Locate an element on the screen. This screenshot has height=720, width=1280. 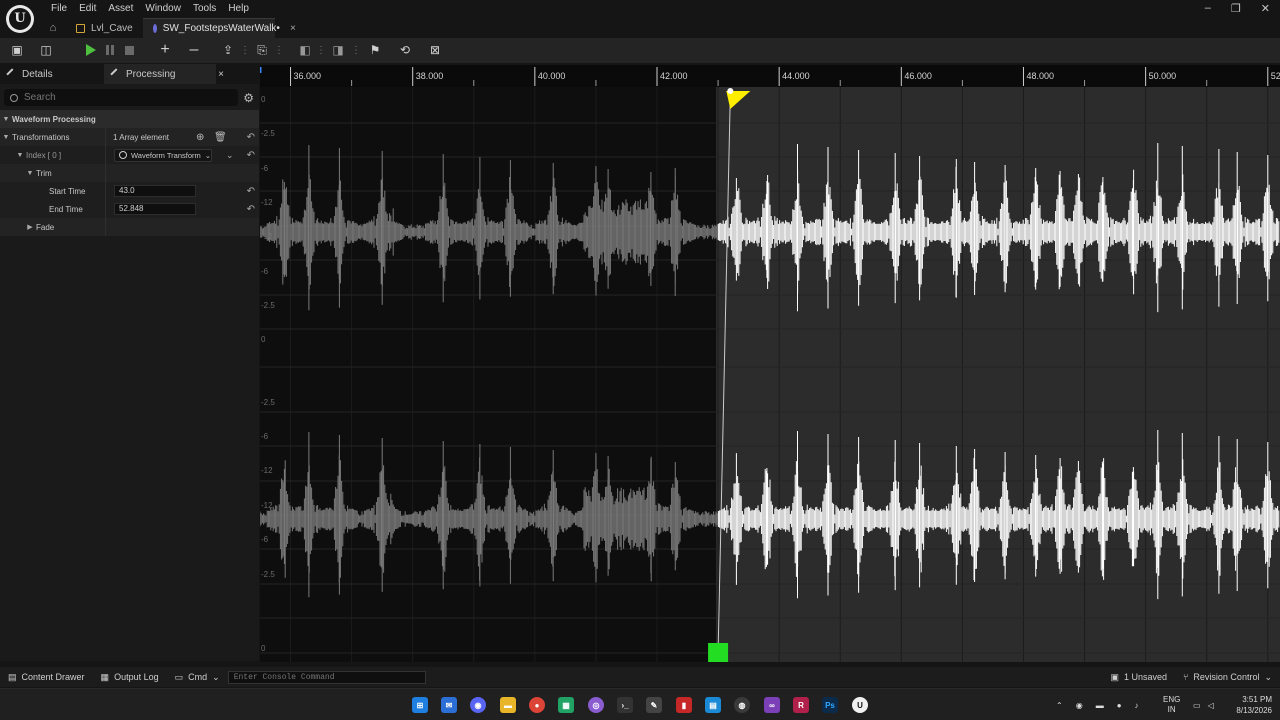
search-input is located at coordinates (124, 97).